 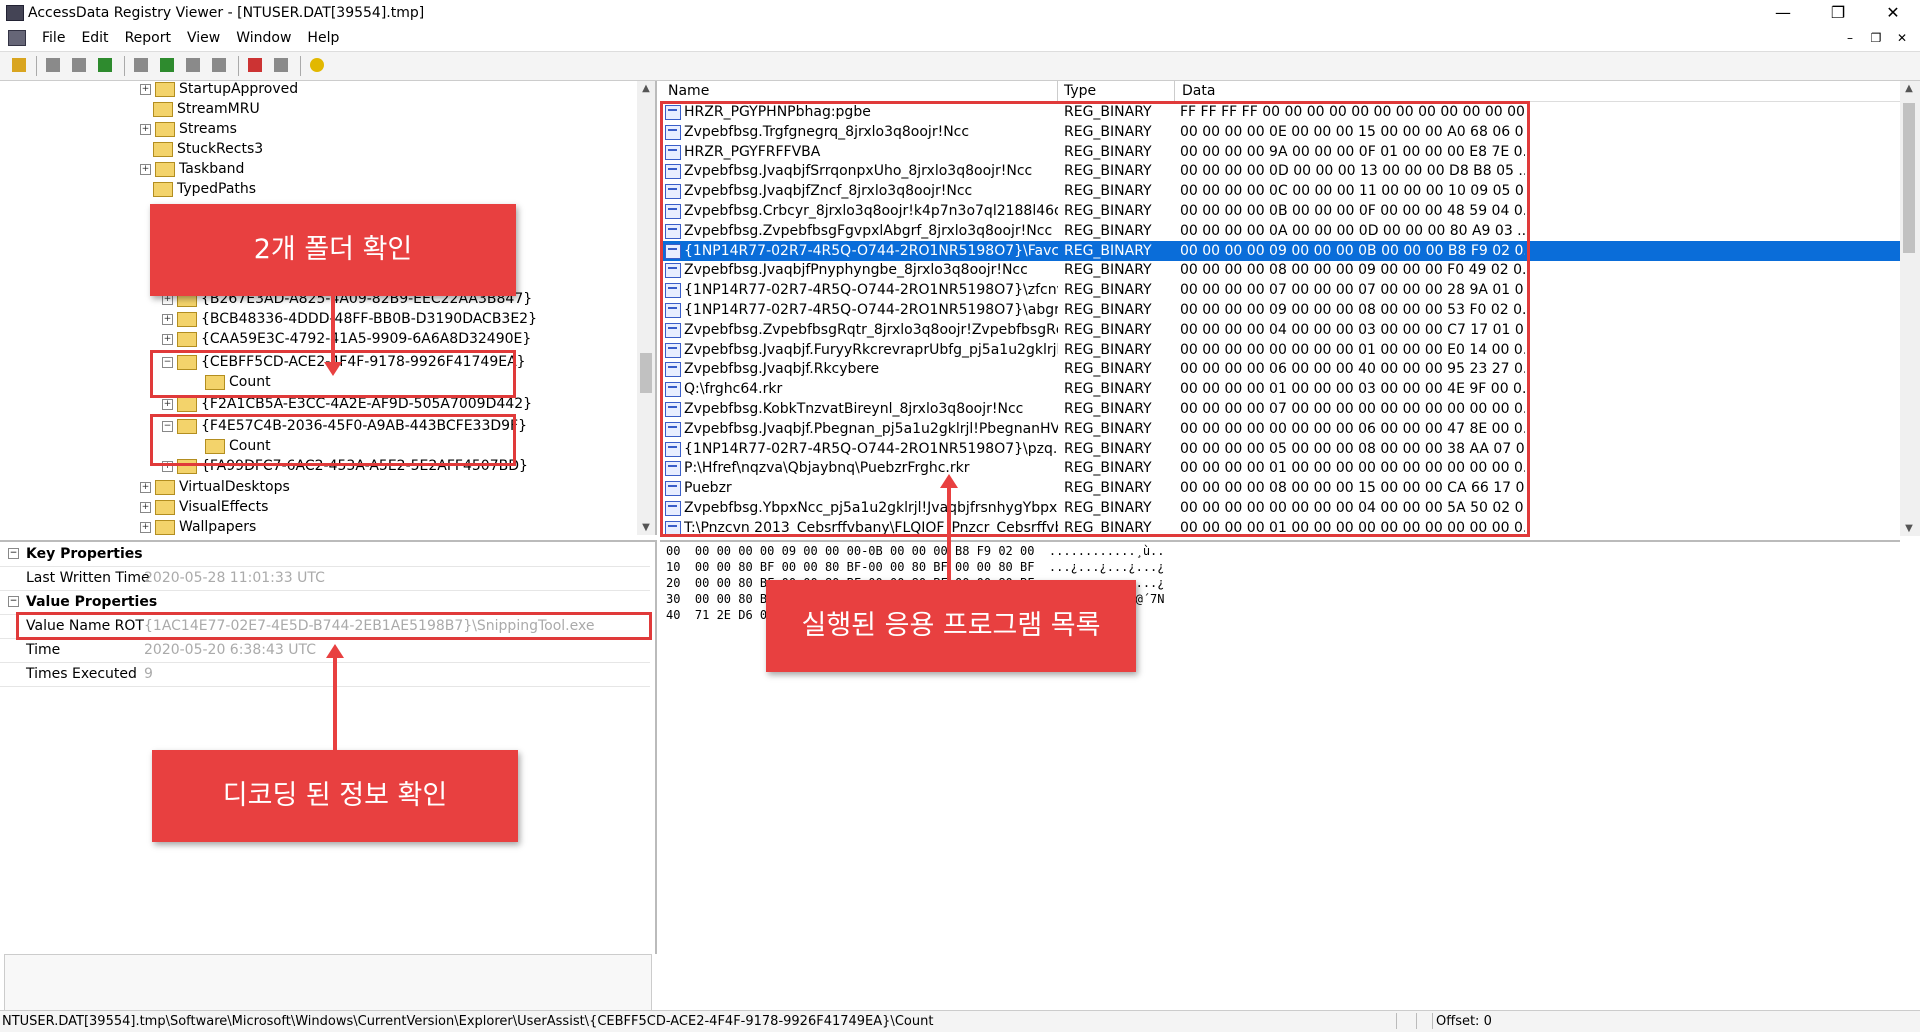 I want to click on list-scrollbar: ▲ ▼, so click(x=1910, y=308).